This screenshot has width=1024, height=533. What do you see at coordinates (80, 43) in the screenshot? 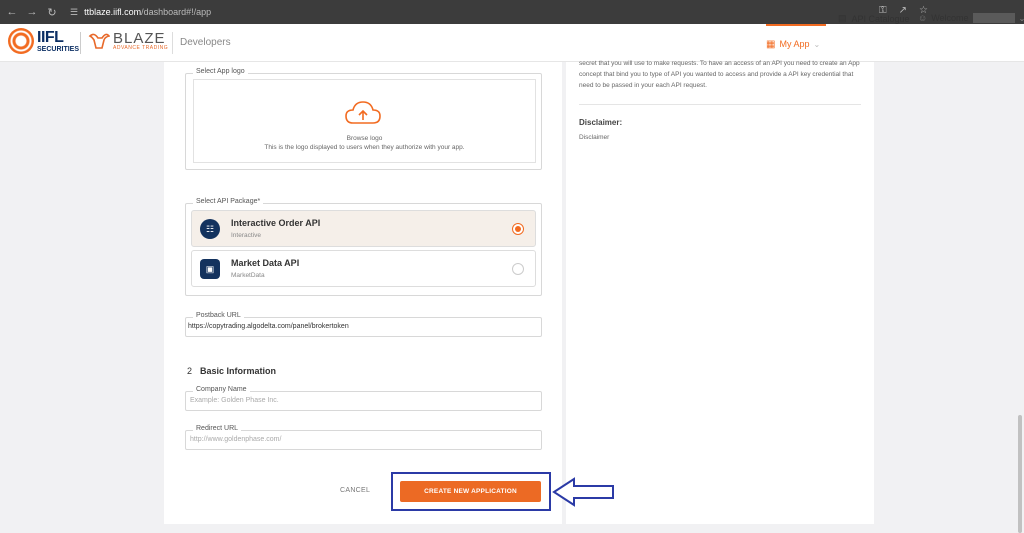
I see `logo-divider` at bounding box center [80, 43].